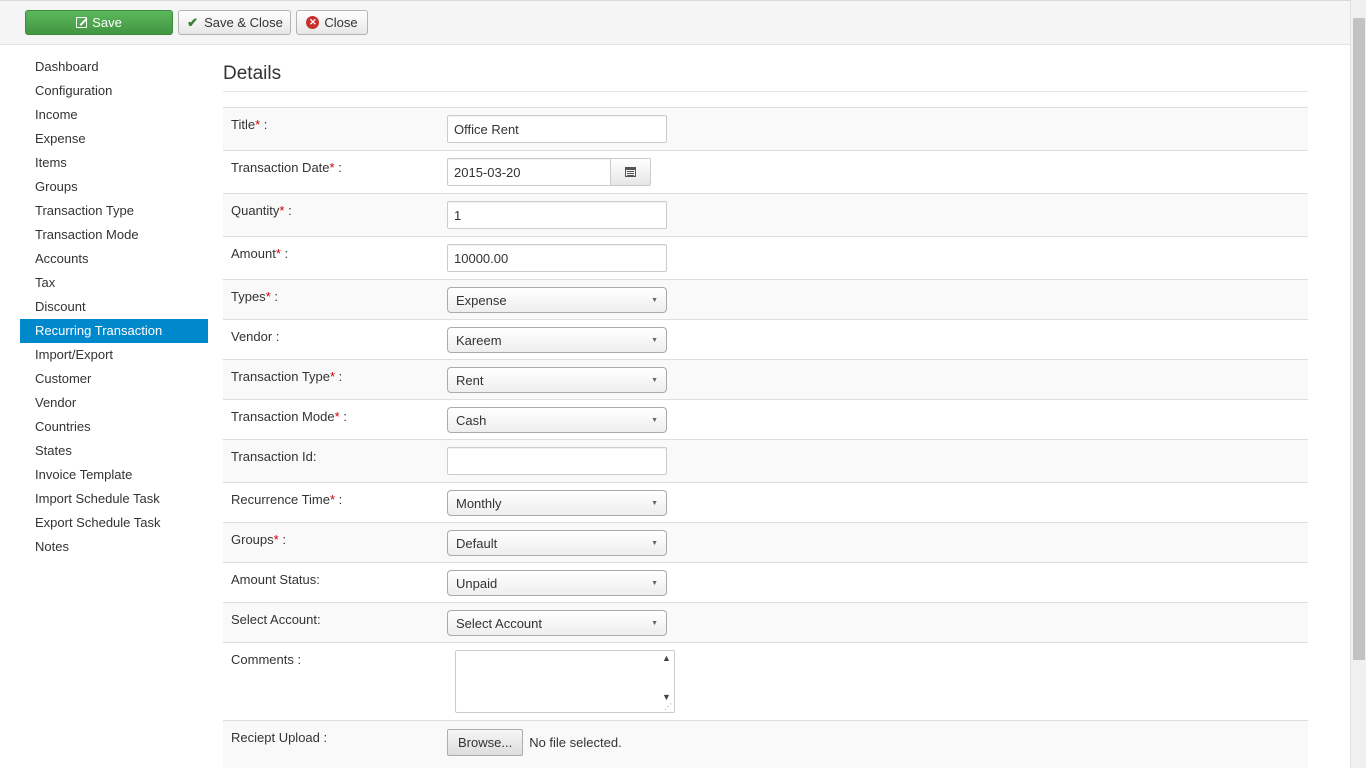  Describe the element at coordinates (557, 380) in the screenshot. I see `transaction-type-select: Rent ▼` at that location.